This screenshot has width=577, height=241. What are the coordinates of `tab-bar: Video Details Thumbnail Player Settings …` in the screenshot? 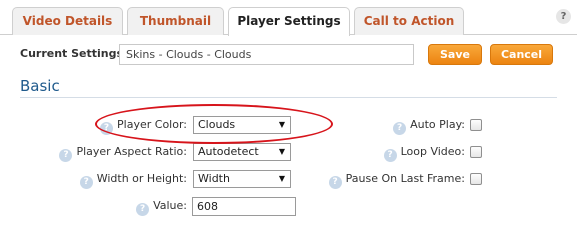 It's located at (288, 18).